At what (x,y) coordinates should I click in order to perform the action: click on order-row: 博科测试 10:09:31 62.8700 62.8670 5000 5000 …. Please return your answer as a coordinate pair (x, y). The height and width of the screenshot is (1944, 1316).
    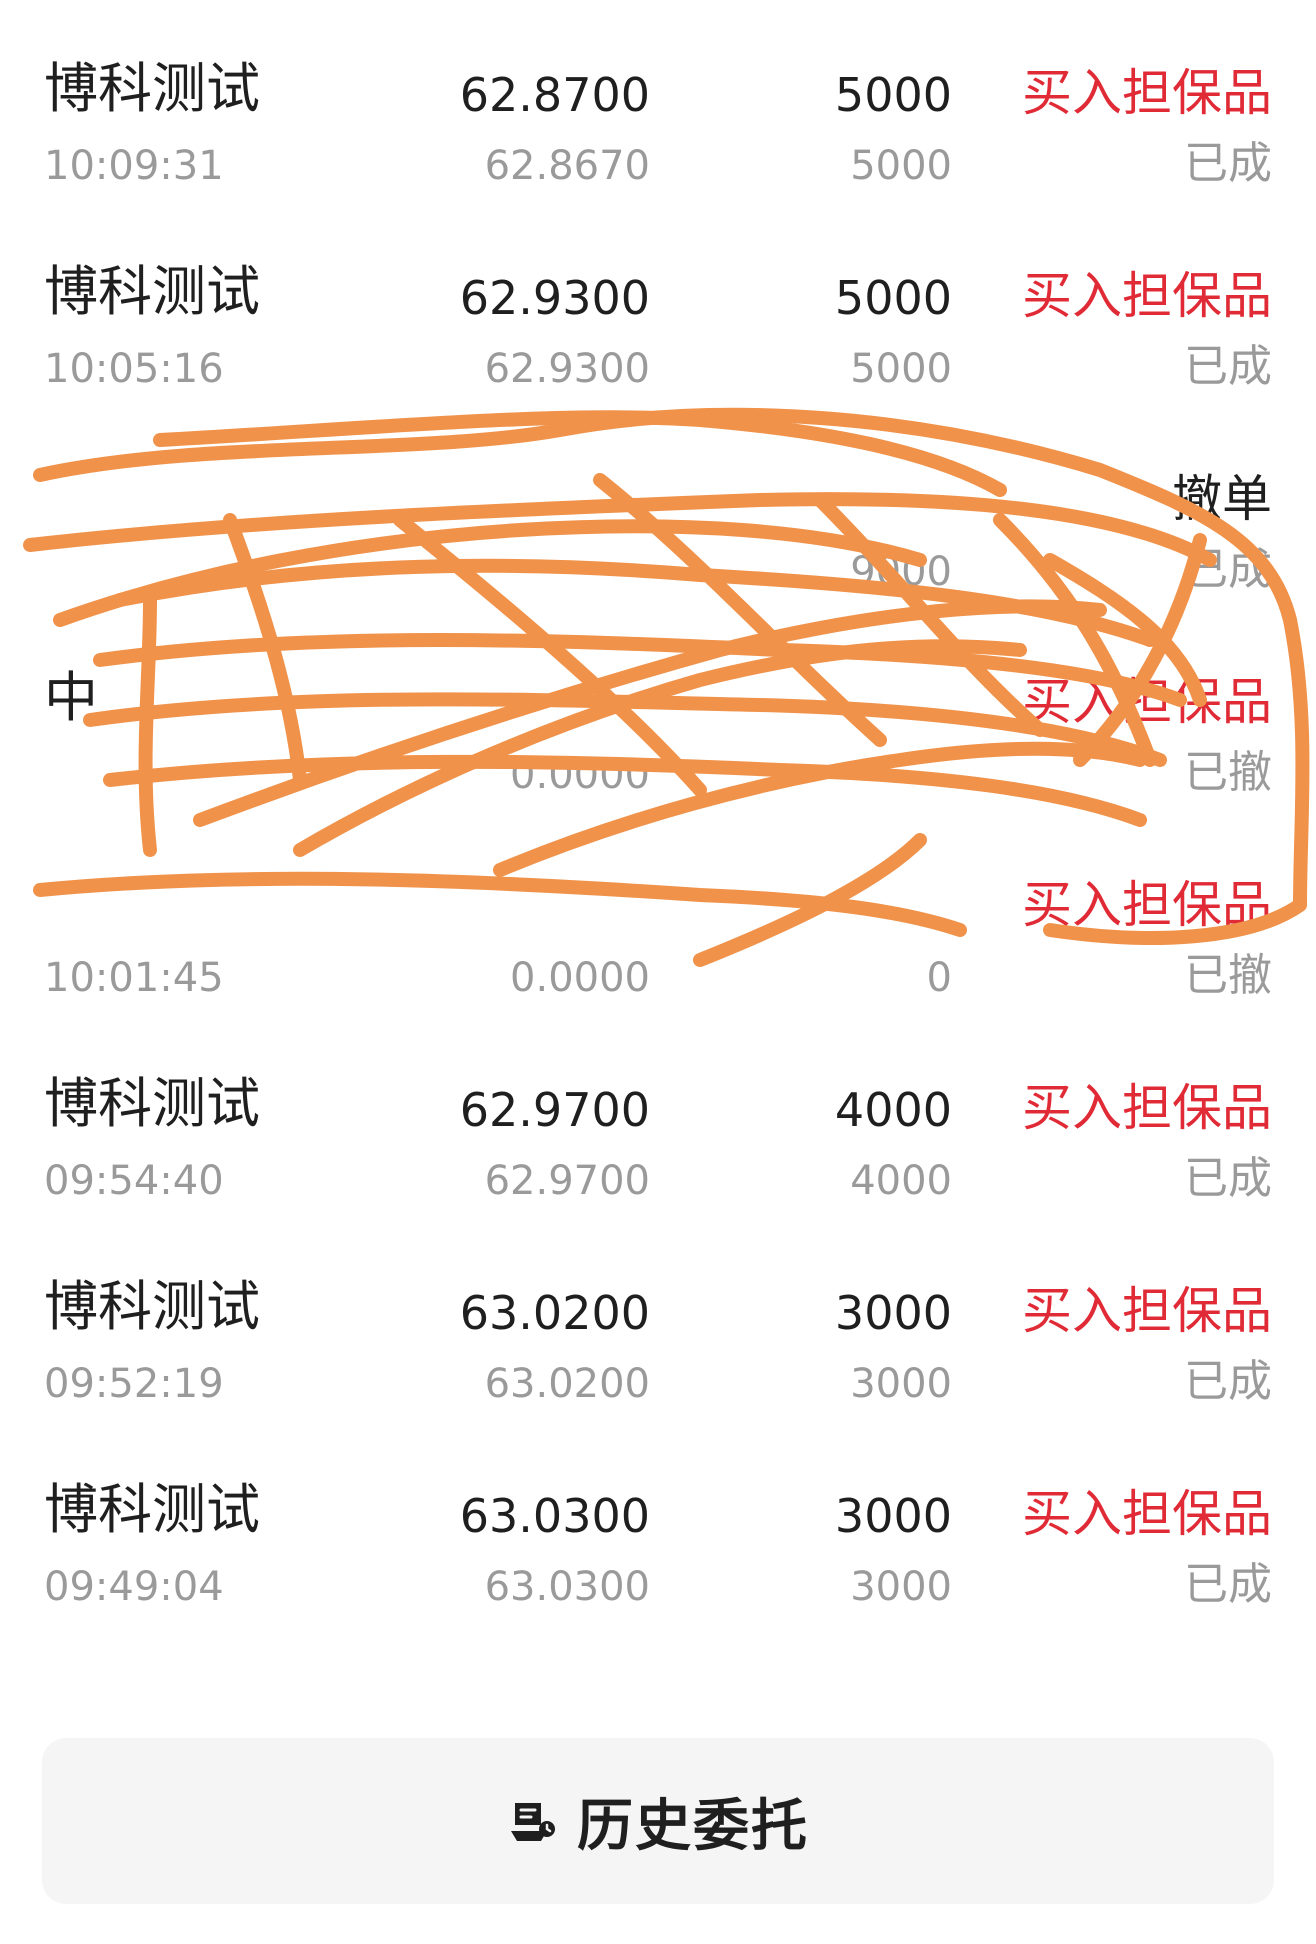
    Looking at the image, I should click on (658, 101).